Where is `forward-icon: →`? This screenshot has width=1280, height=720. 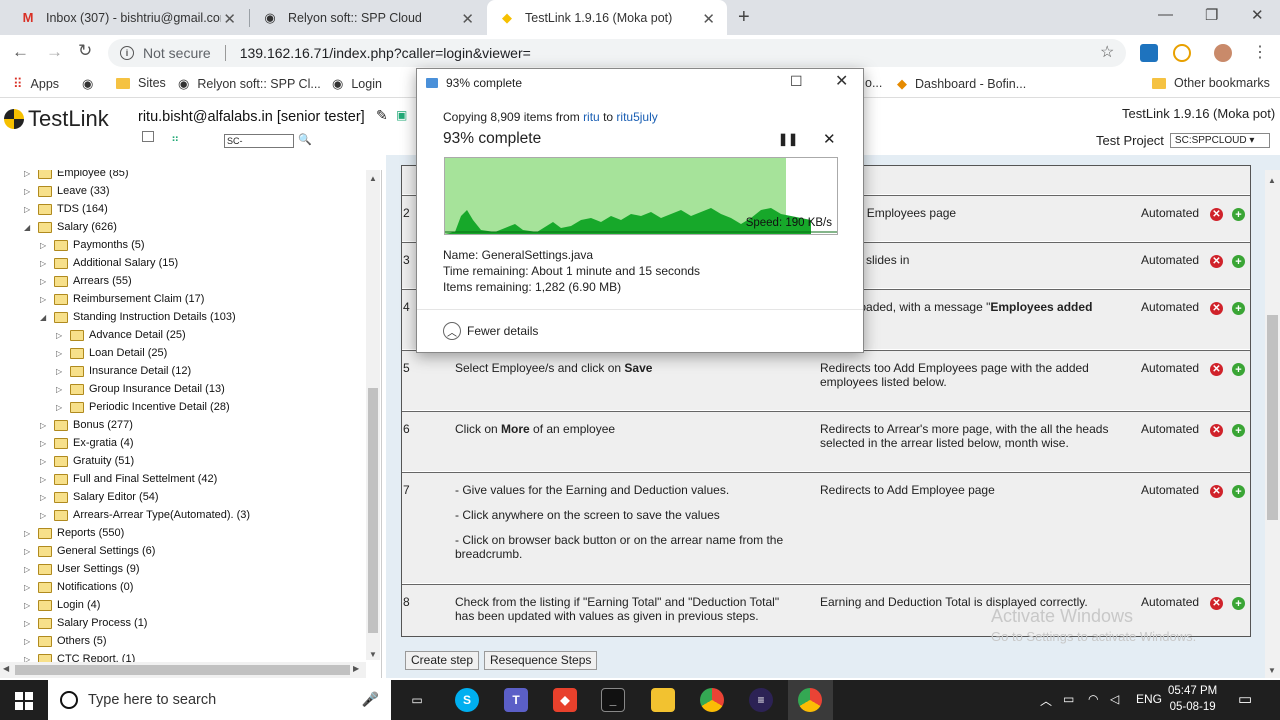
forward-icon: → is located at coordinates (54, 52).